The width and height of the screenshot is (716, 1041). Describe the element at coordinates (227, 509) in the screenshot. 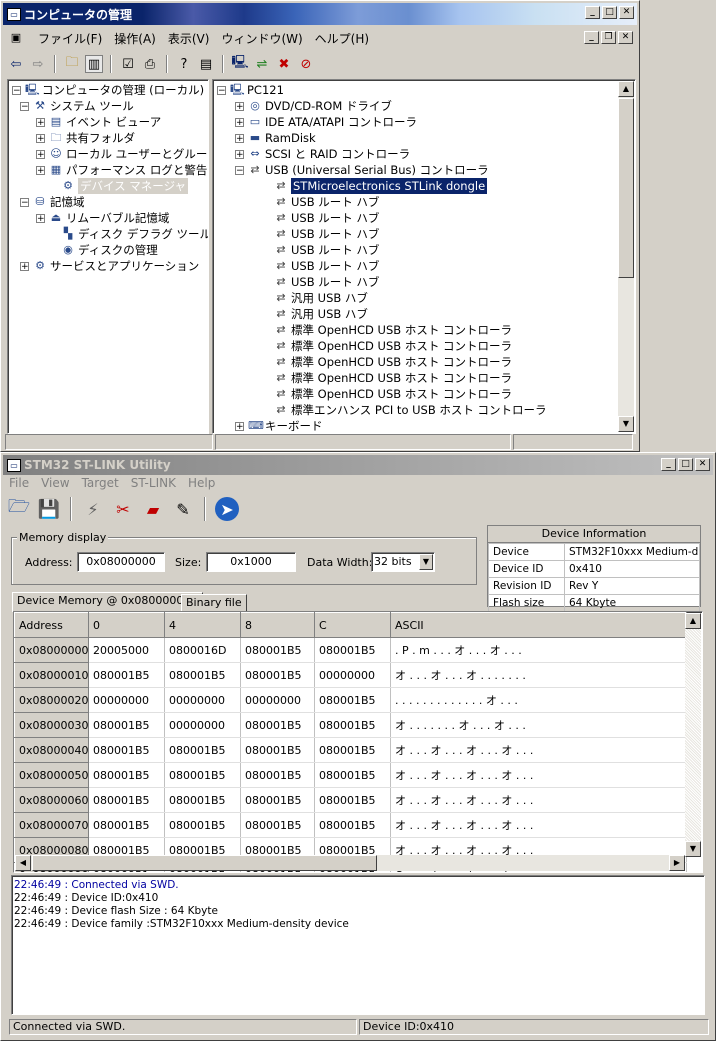

I see `compass-icon: ➤` at that location.